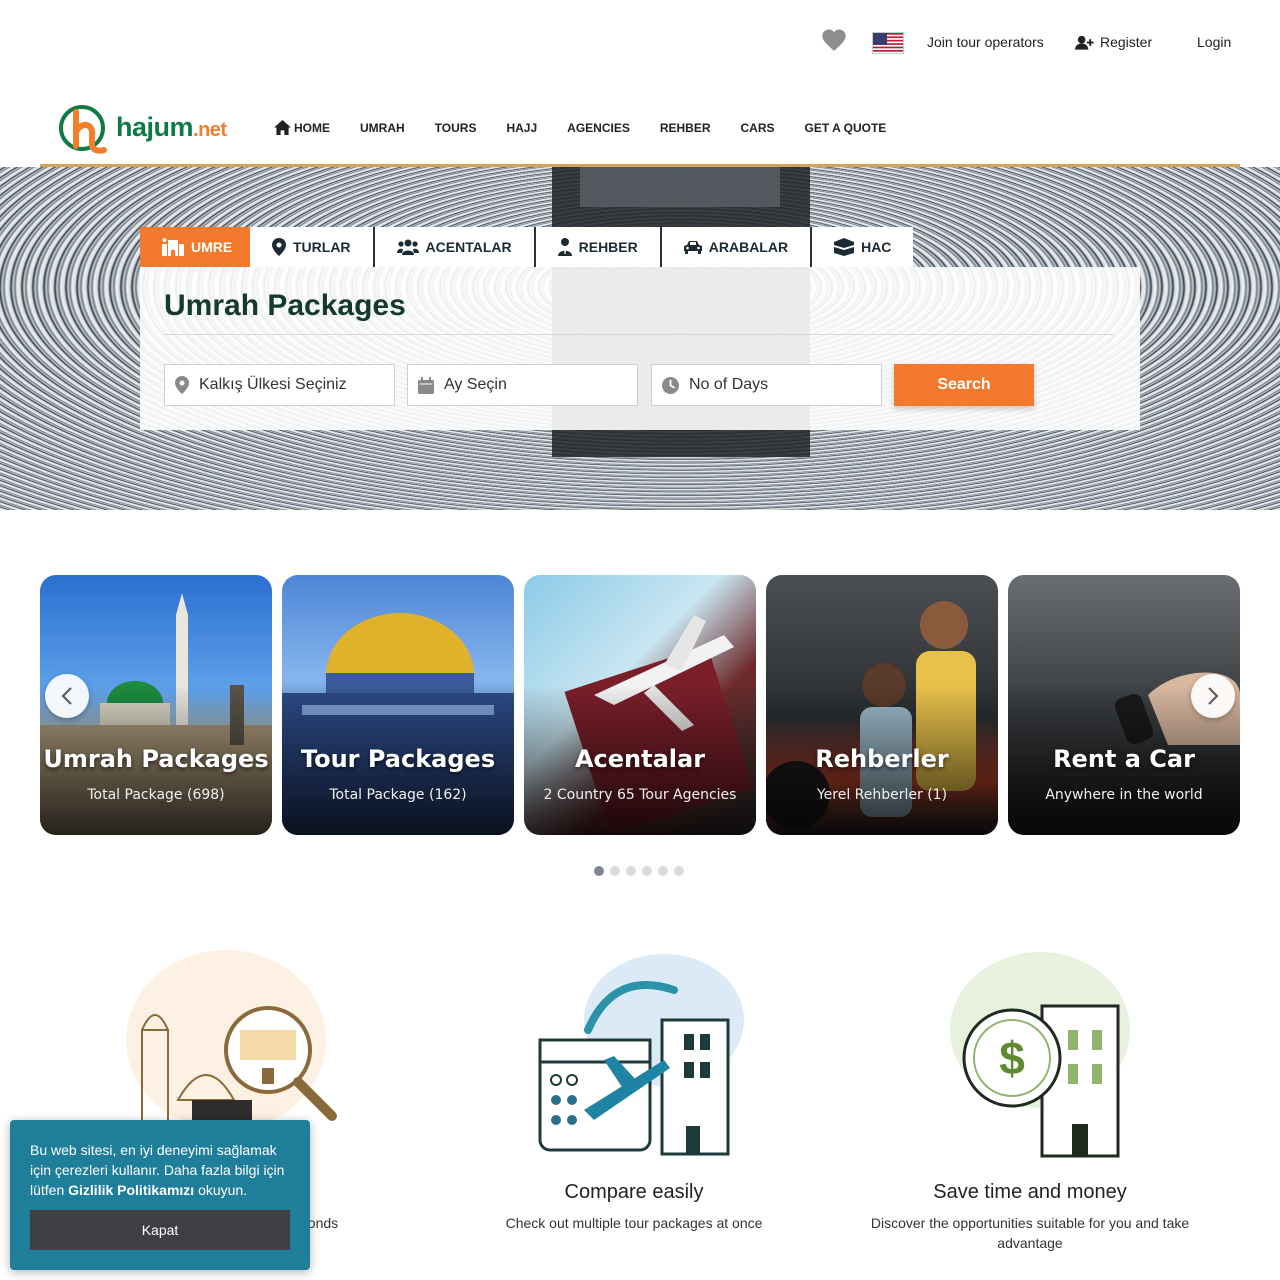 The width and height of the screenshot is (1280, 1280). What do you see at coordinates (882, 705) in the screenshot?
I see `card-rehberler: Rehberler Yerel Rehberler (1)` at bounding box center [882, 705].